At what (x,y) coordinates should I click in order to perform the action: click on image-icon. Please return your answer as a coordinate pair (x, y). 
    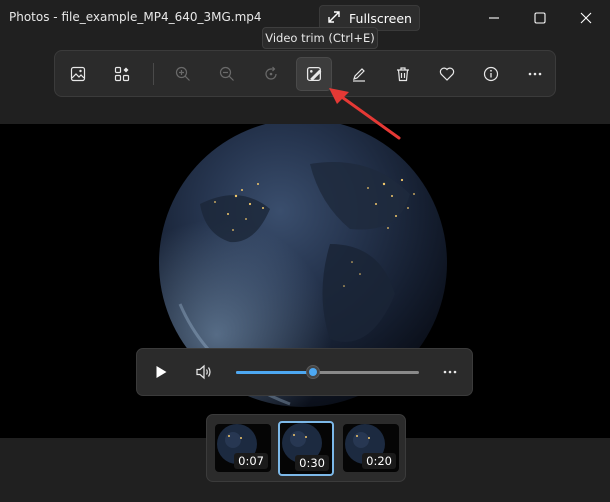
    Looking at the image, I should click on (78, 74).